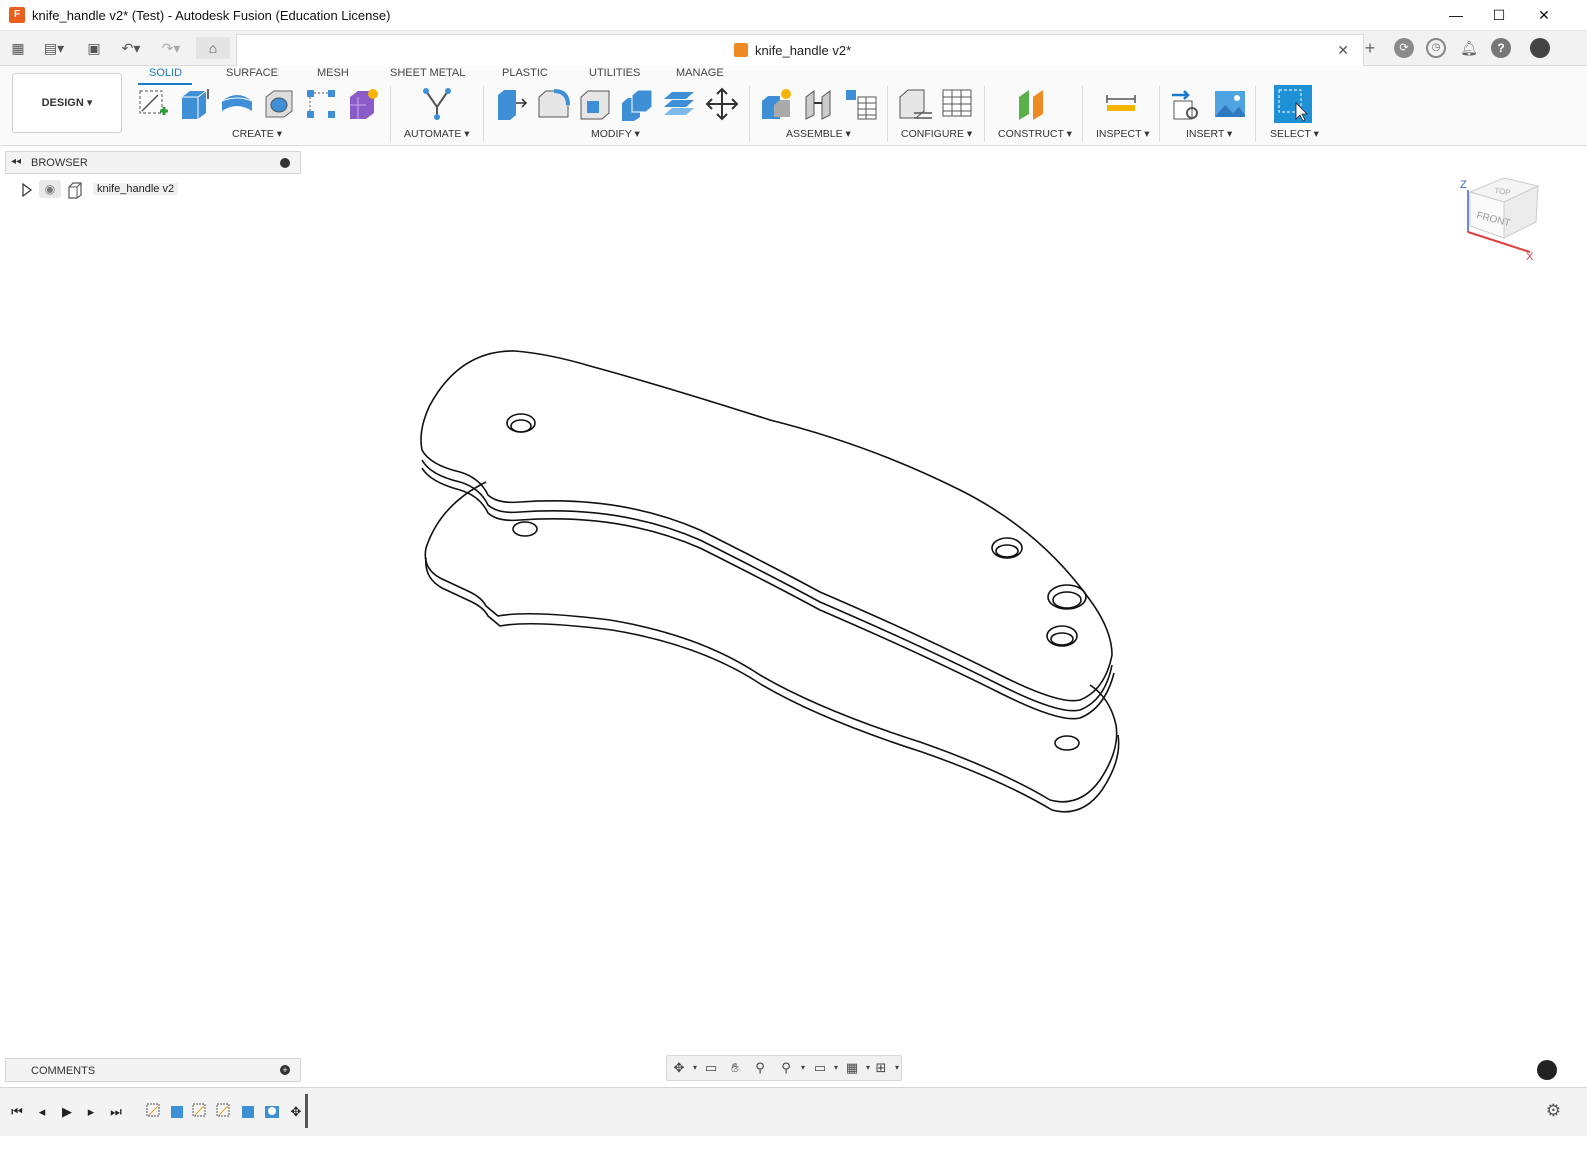 This screenshot has width=1587, height=1150. Describe the element at coordinates (1230, 104) in the screenshot. I see `insert-canvas-icon` at that location.